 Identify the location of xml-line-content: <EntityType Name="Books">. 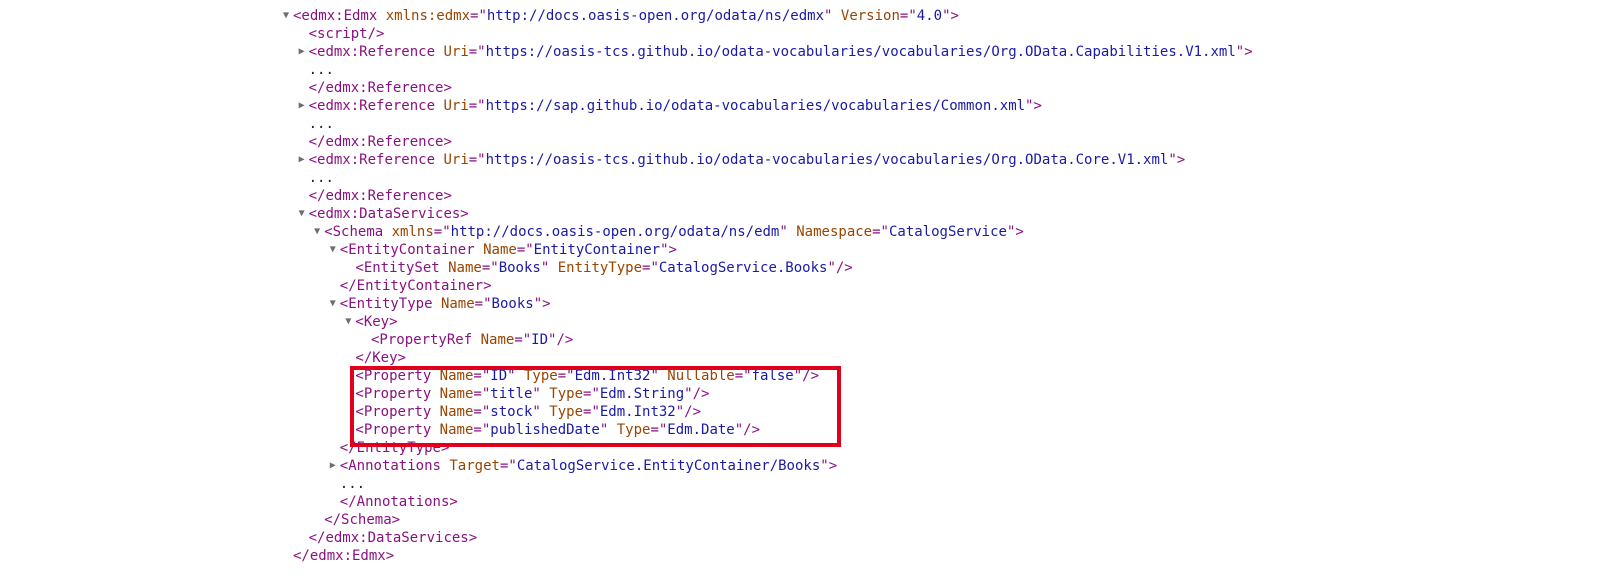
(445, 304).